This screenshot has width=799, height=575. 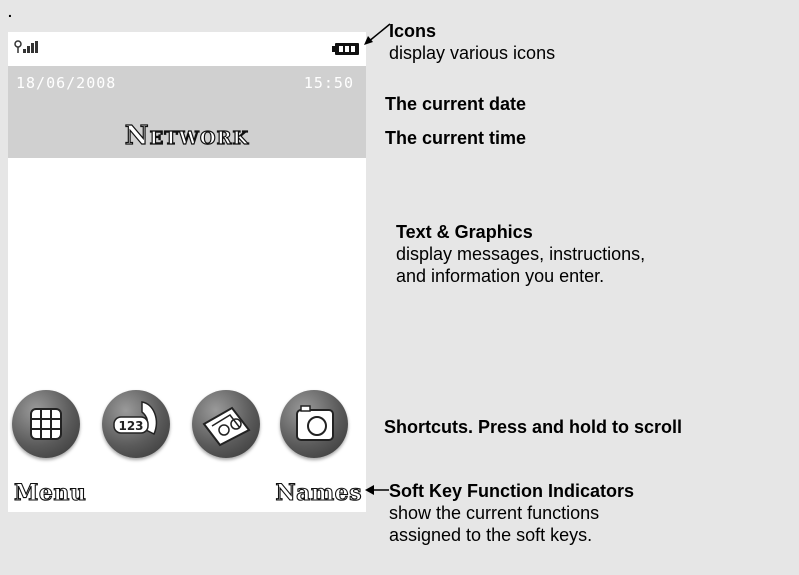 I want to click on signal-strength-icon, so click(x=26, y=46).